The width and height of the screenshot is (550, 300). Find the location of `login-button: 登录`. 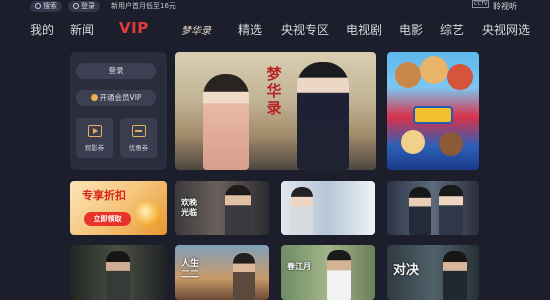

login-button: 登录 is located at coordinates (116, 71).